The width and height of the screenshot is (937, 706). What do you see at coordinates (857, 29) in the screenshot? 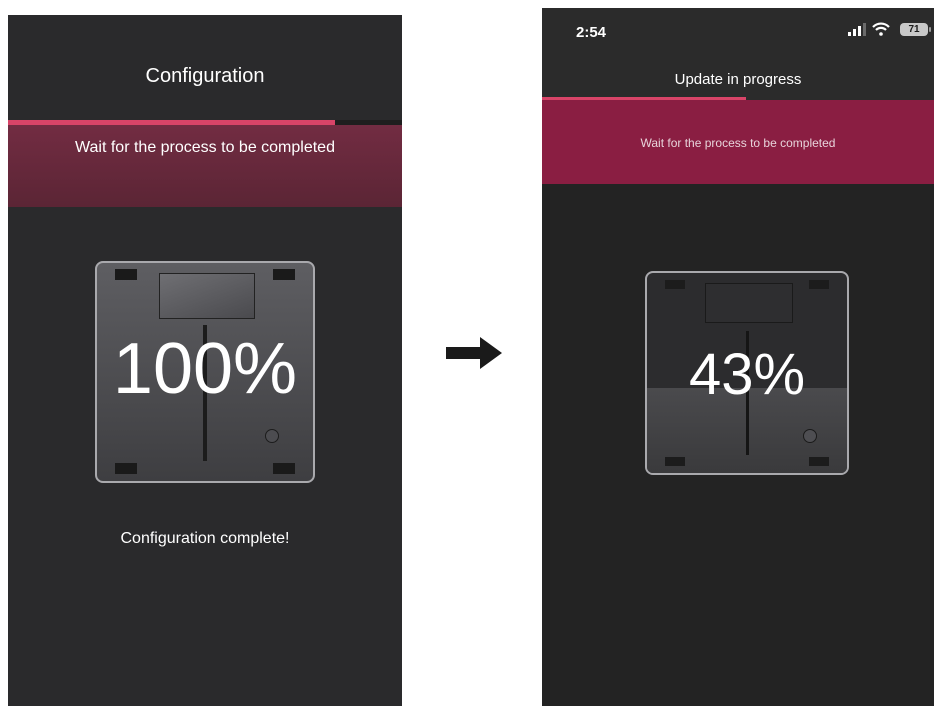
I see `cellular-signal-icon` at bounding box center [857, 29].